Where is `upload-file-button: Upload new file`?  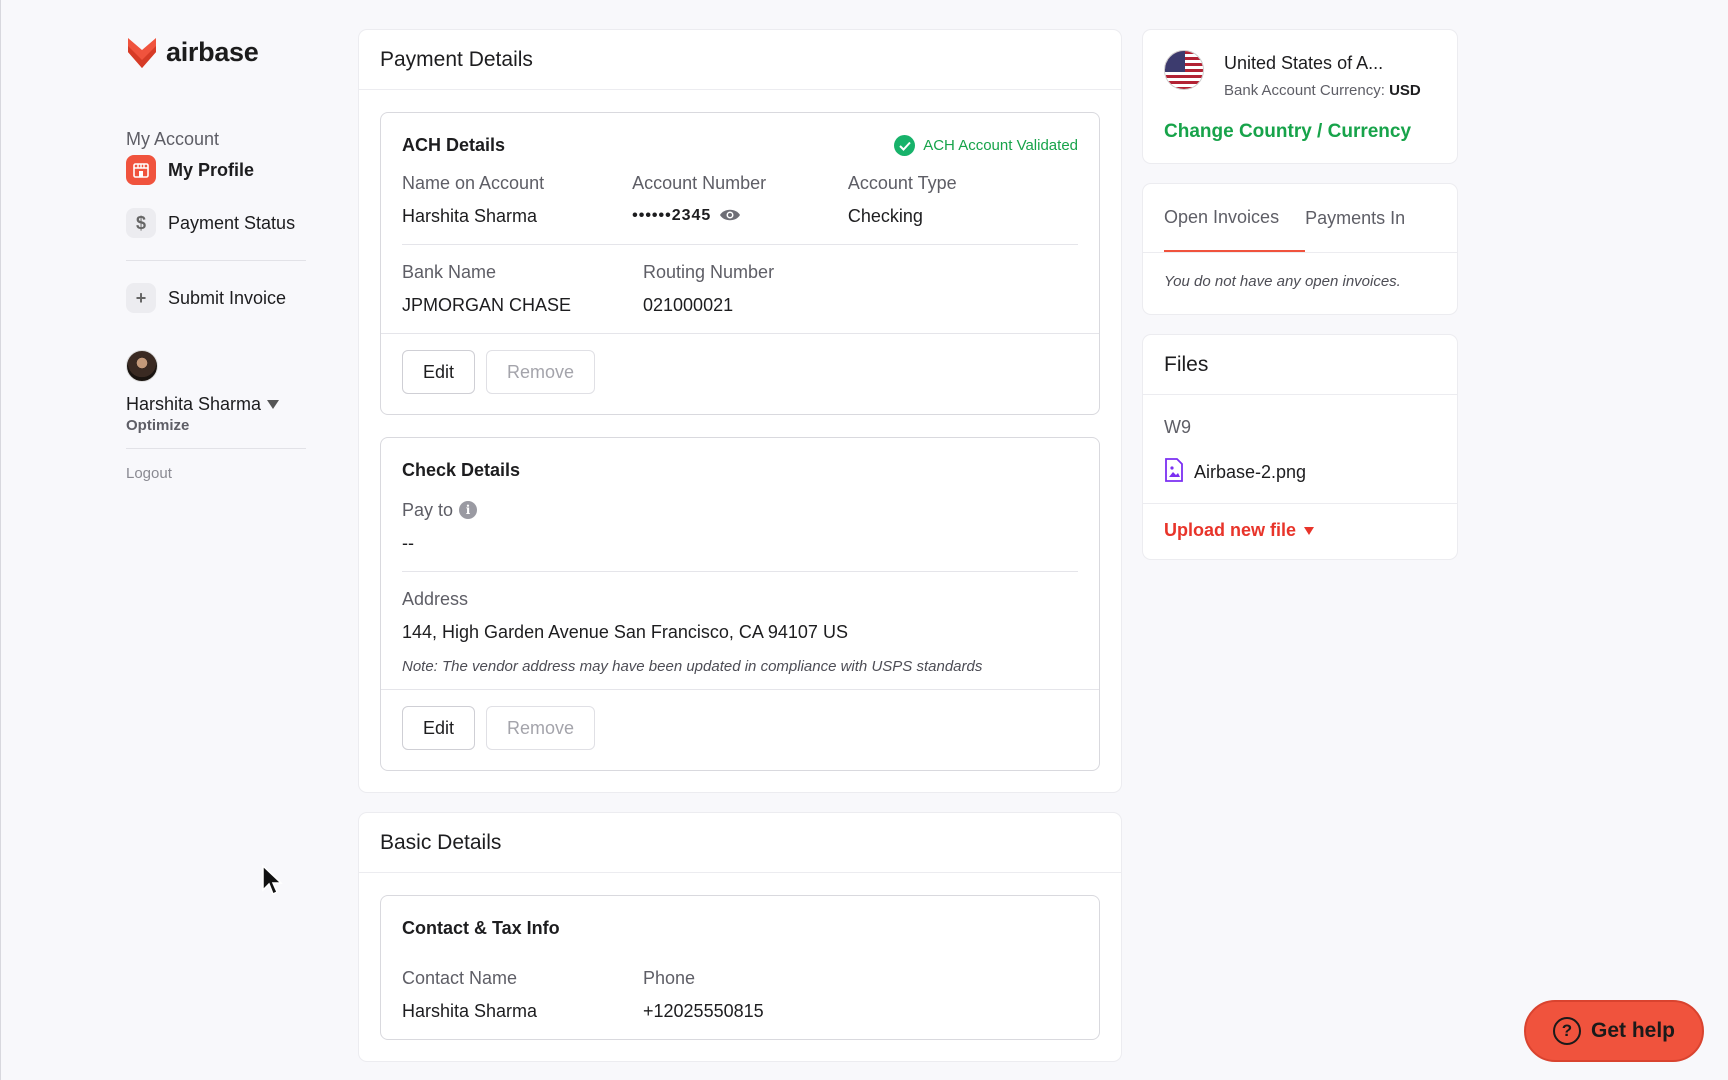
upload-file-button: Upload new file is located at coordinates (1300, 531).